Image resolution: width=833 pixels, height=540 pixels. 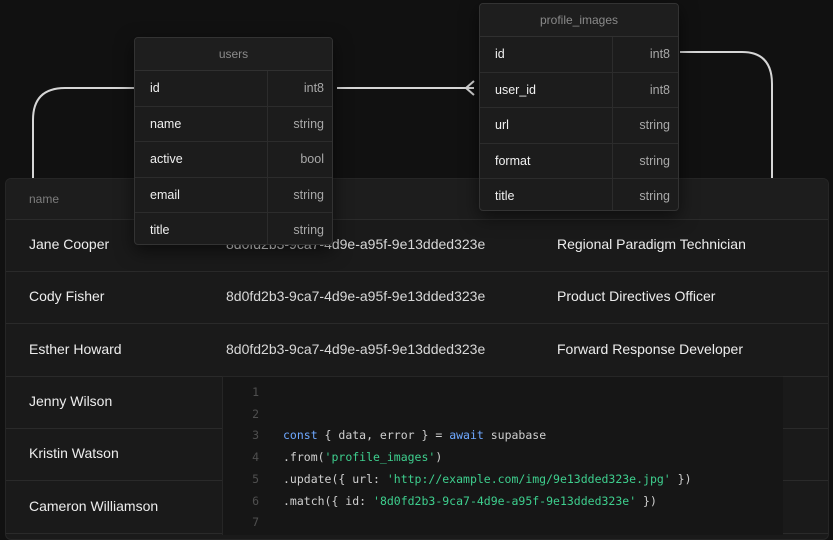 What do you see at coordinates (233, 228) in the screenshot?
I see `users-field-row: title string` at bounding box center [233, 228].